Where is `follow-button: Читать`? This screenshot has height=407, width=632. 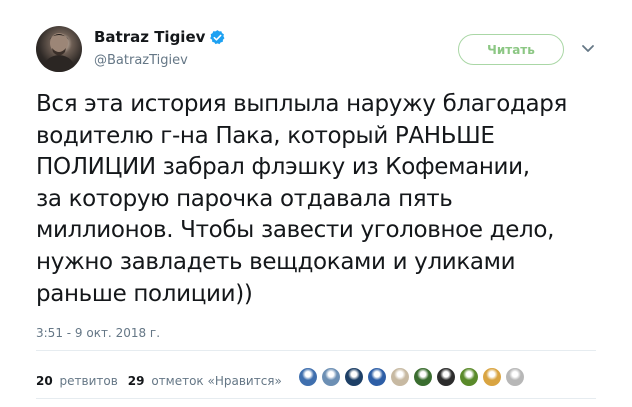 follow-button: Читать is located at coordinates (511, 49).